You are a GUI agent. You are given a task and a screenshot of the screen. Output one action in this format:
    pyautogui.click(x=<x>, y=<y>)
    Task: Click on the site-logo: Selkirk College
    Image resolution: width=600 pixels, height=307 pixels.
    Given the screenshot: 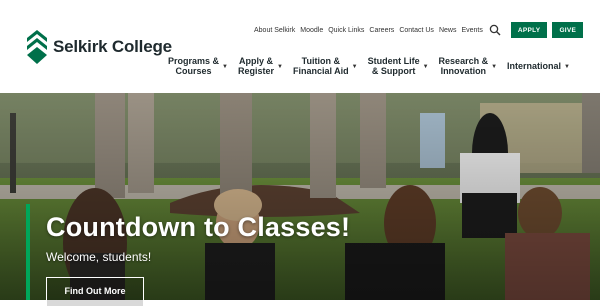 What is the action you would take?
    pyautogui.click(x=99, y=47)
    